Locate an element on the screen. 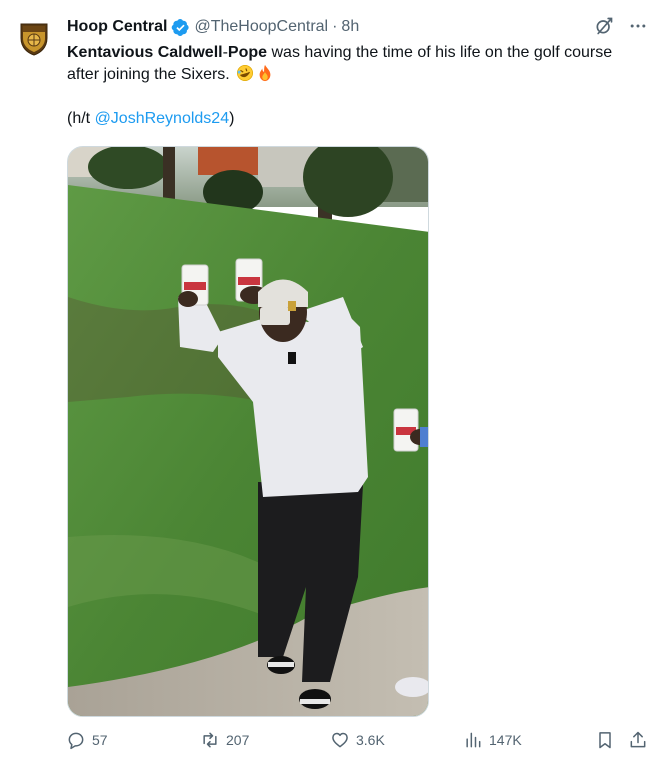 This screenshot has width=666, height=765. share-button is located at coordinates (638, 740).